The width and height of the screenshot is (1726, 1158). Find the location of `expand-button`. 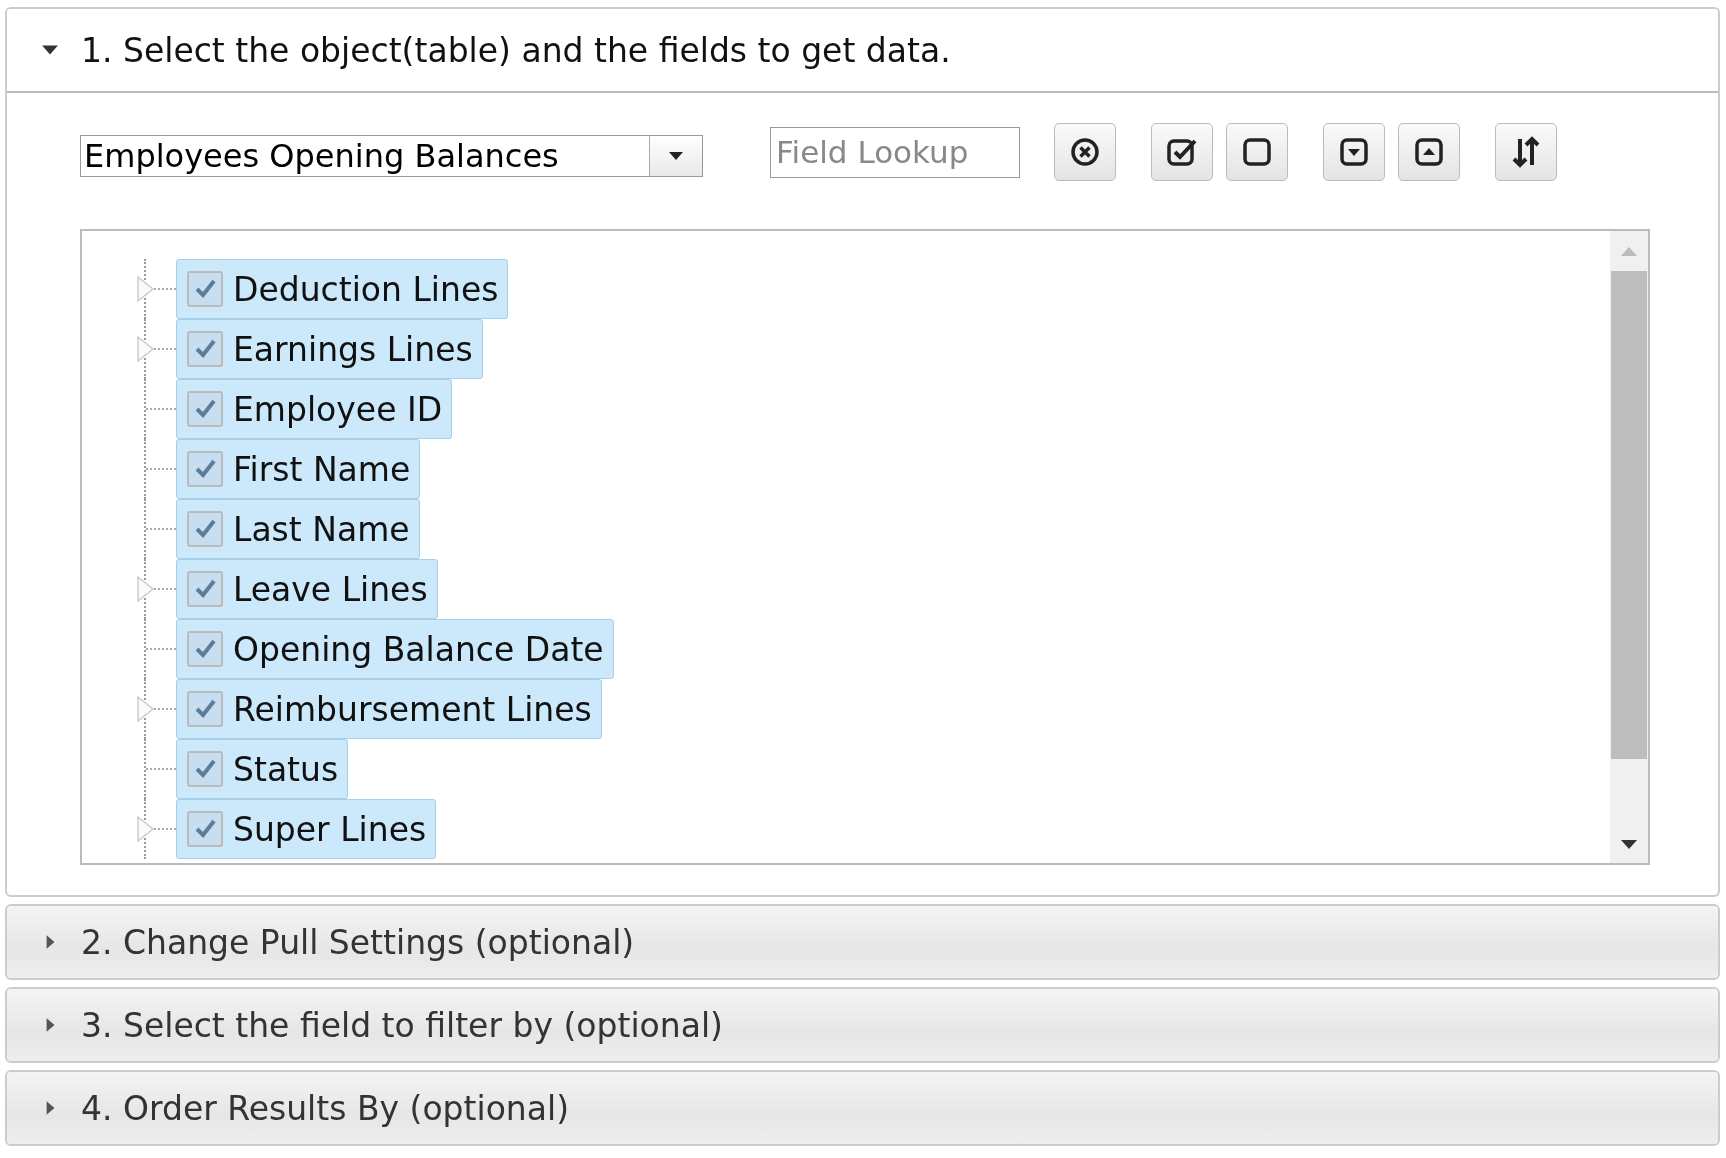

expand-button is located at coordinates (1354, 152).